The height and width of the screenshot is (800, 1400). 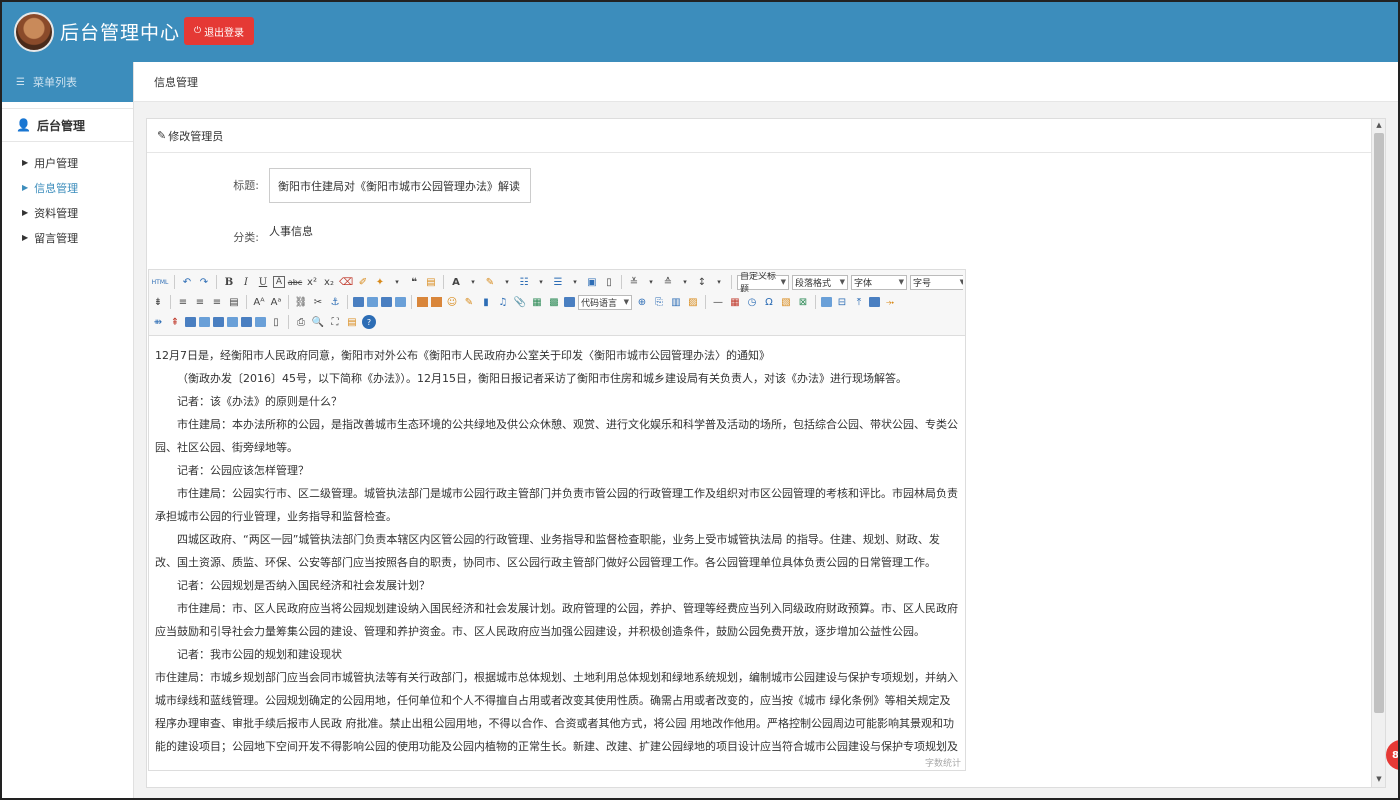 What do you see at coordinates (693, 302) in the screenshot?
I see `background-icon: ▨` at bounding box center [693, 302].